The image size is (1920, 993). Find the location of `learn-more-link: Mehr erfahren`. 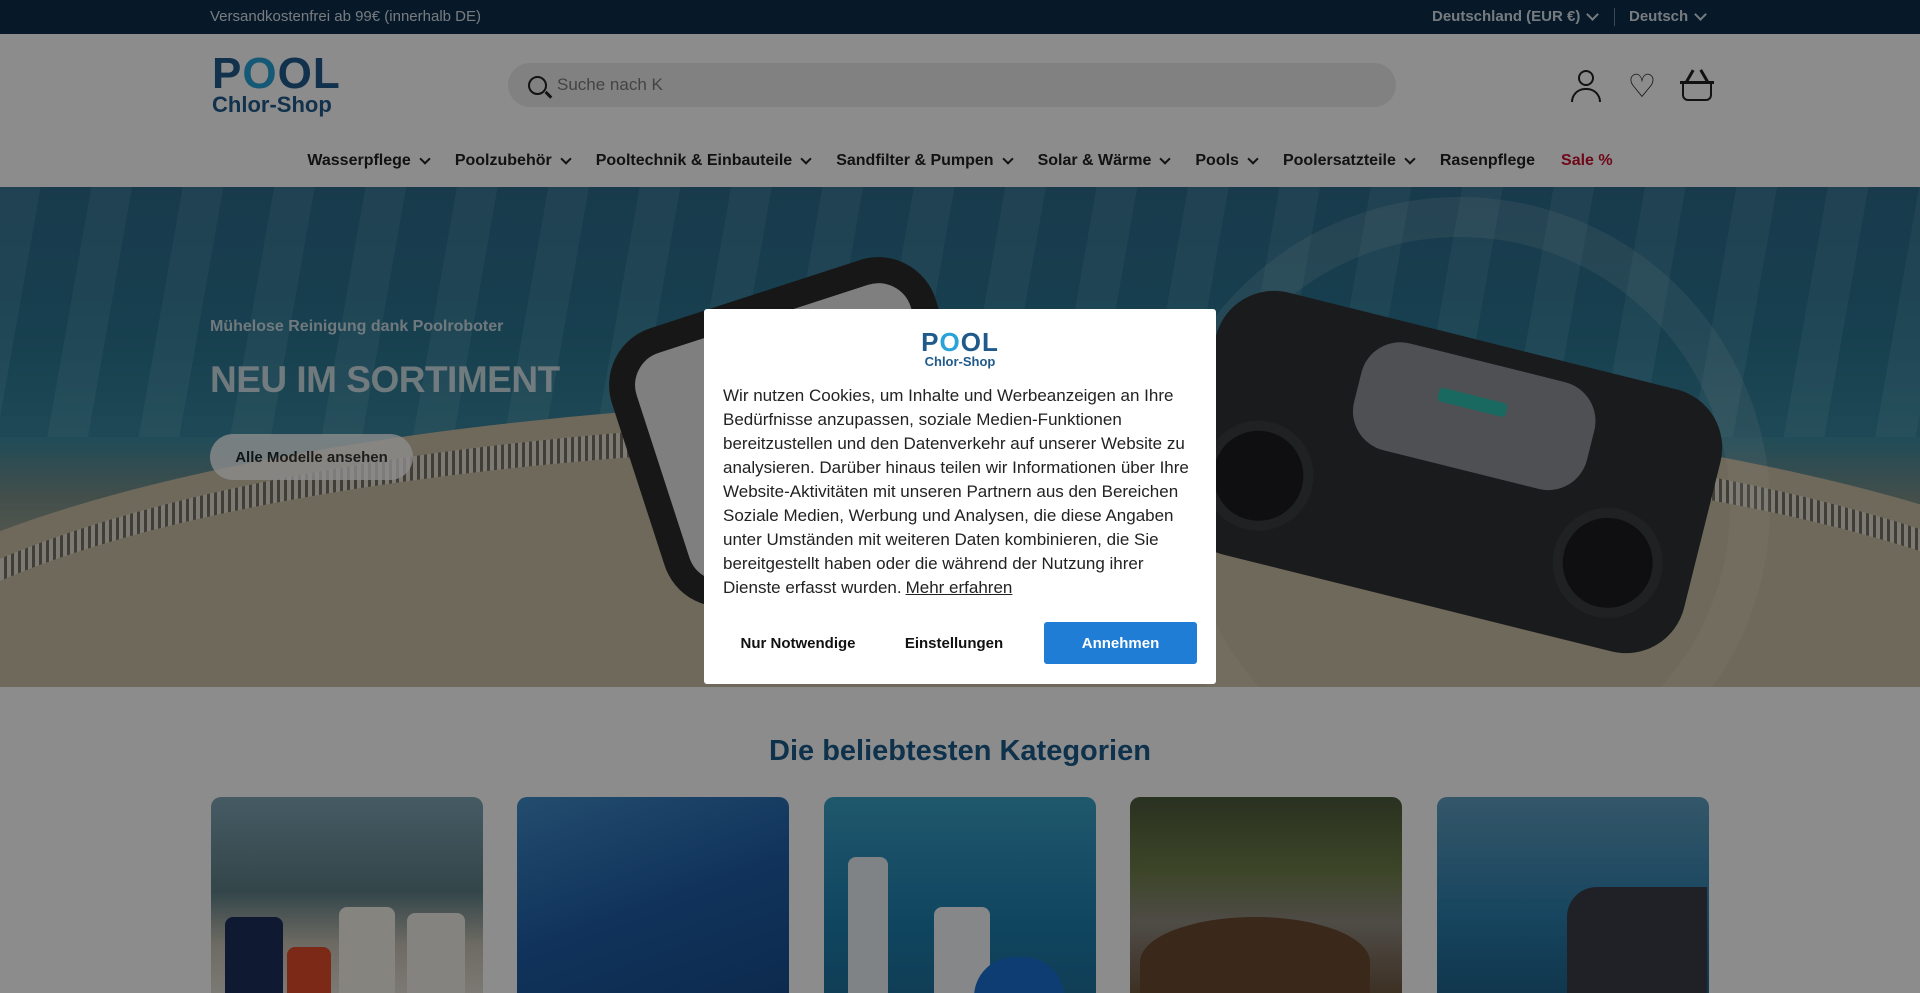

learn-more-link: Mehr erfahren is located at coordinates (959, 587).